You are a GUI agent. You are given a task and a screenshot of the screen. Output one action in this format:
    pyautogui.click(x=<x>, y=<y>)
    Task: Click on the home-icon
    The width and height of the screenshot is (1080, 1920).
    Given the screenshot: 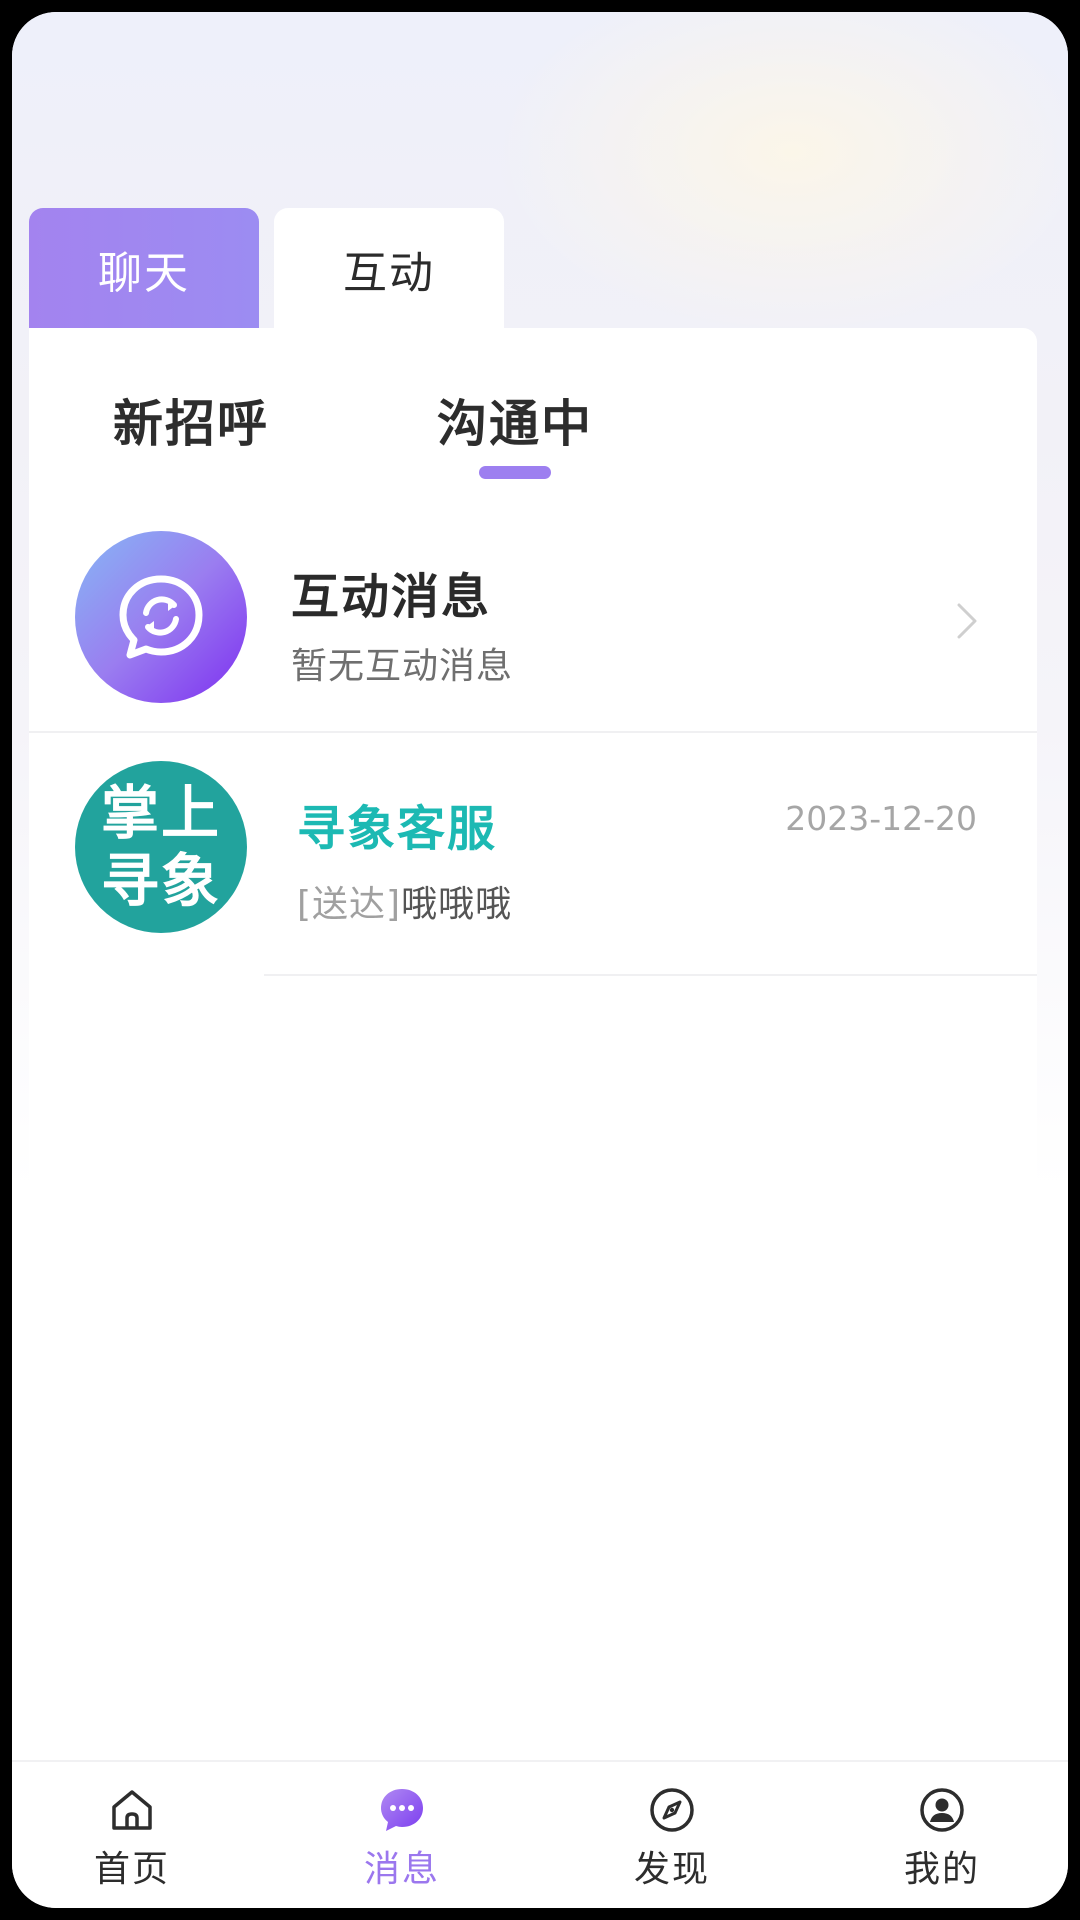 What is the action you would take?
    pyautogui.click(x=132, y=1810)
    